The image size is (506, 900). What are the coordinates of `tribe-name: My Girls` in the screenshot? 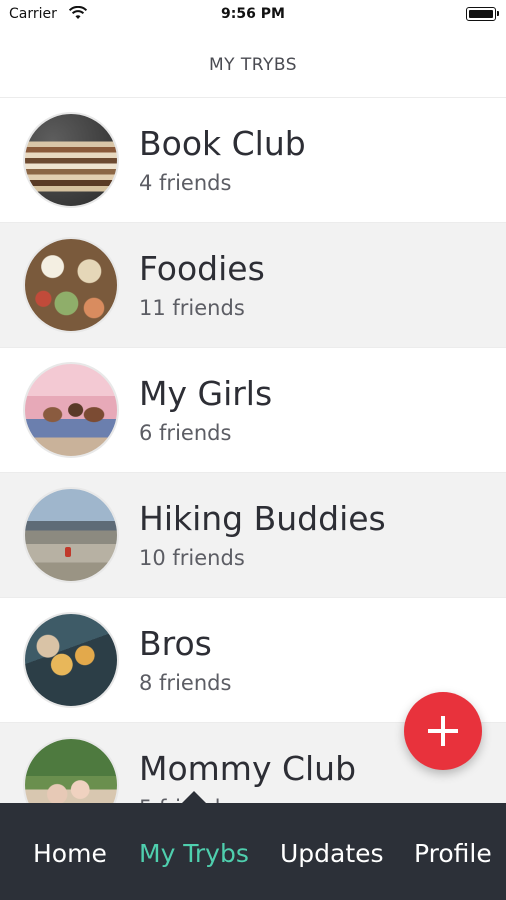 It's located at (206, 393).